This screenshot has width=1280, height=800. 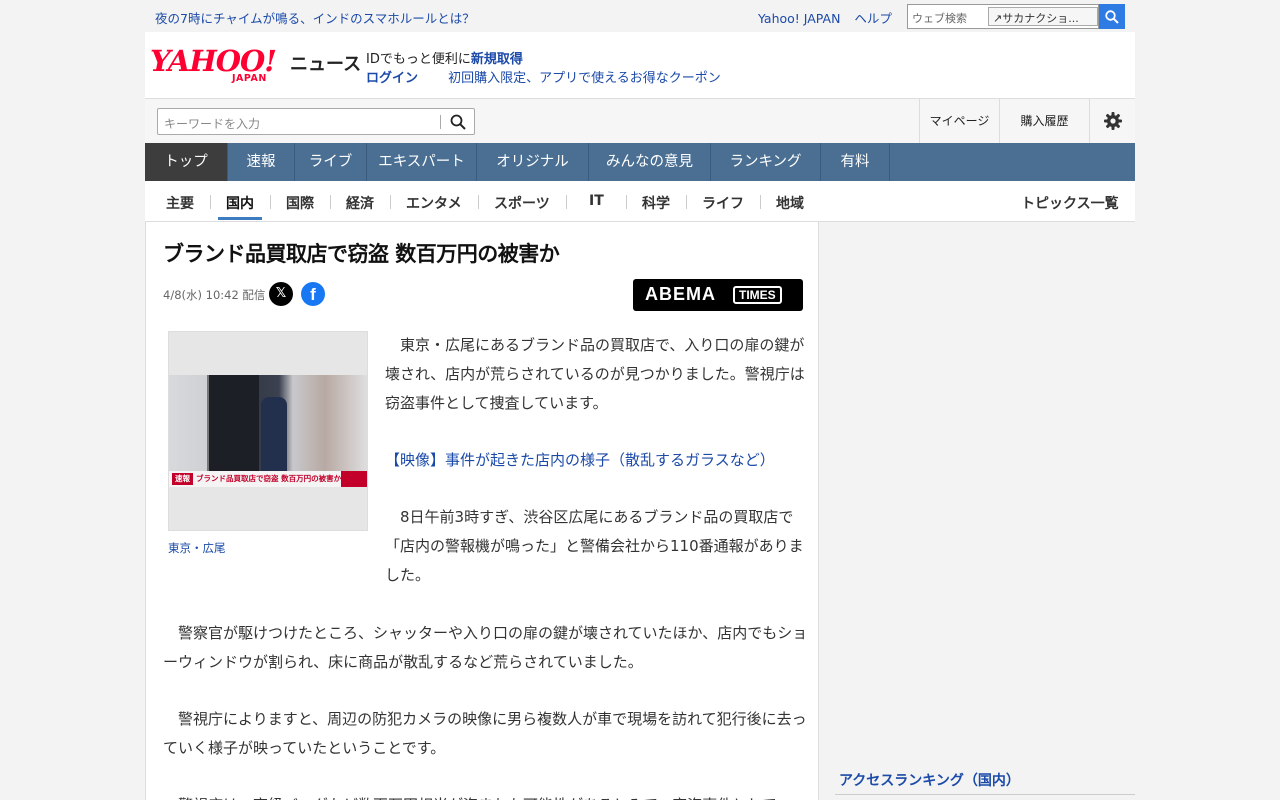 What do you see at coordinates (268, 479) in the screenshot?
I see `photo-overlay-caption: 速報 ブランド品買取店で窃盗 数百万円の被害か` at bounding box center [268, 479].